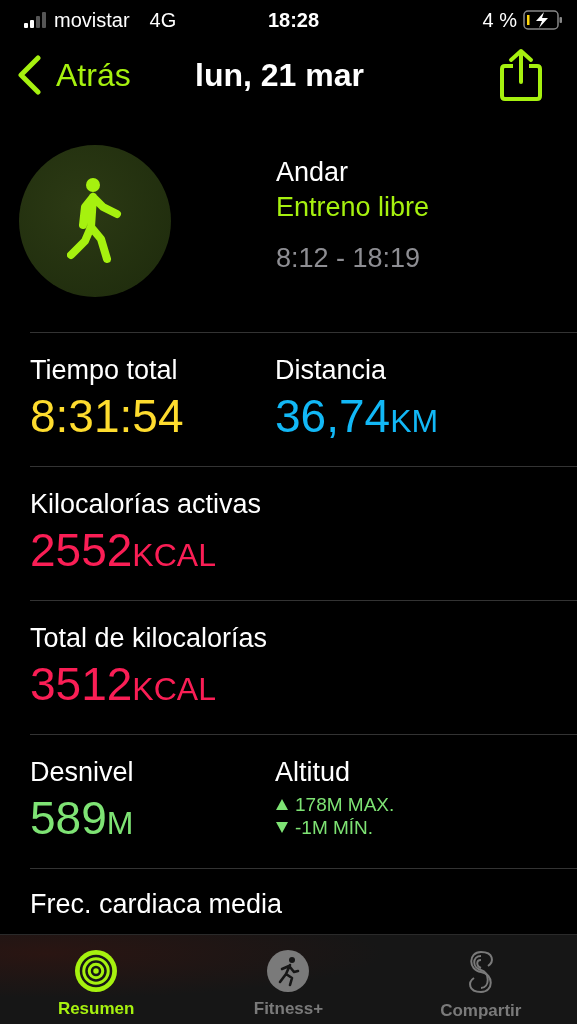  I want to click on tab-item: Compartir, so click(480, 979).